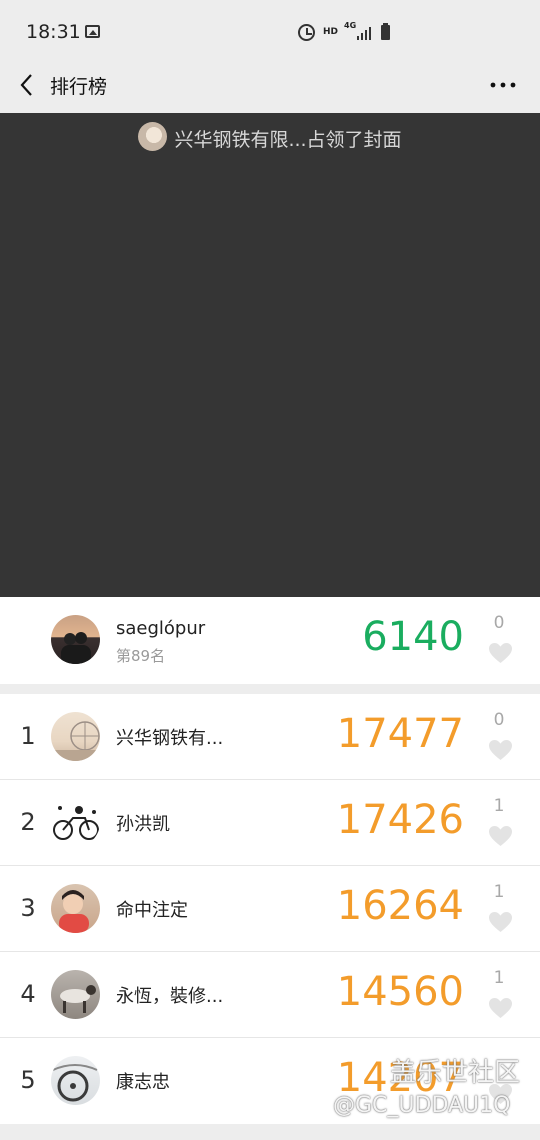 The width and height of the screenshot is (540, 1140). What do you see at coordinates (348, 32) in the screenshot?
I see `status-icons: HD 4G` at bounding box center [348, 32].